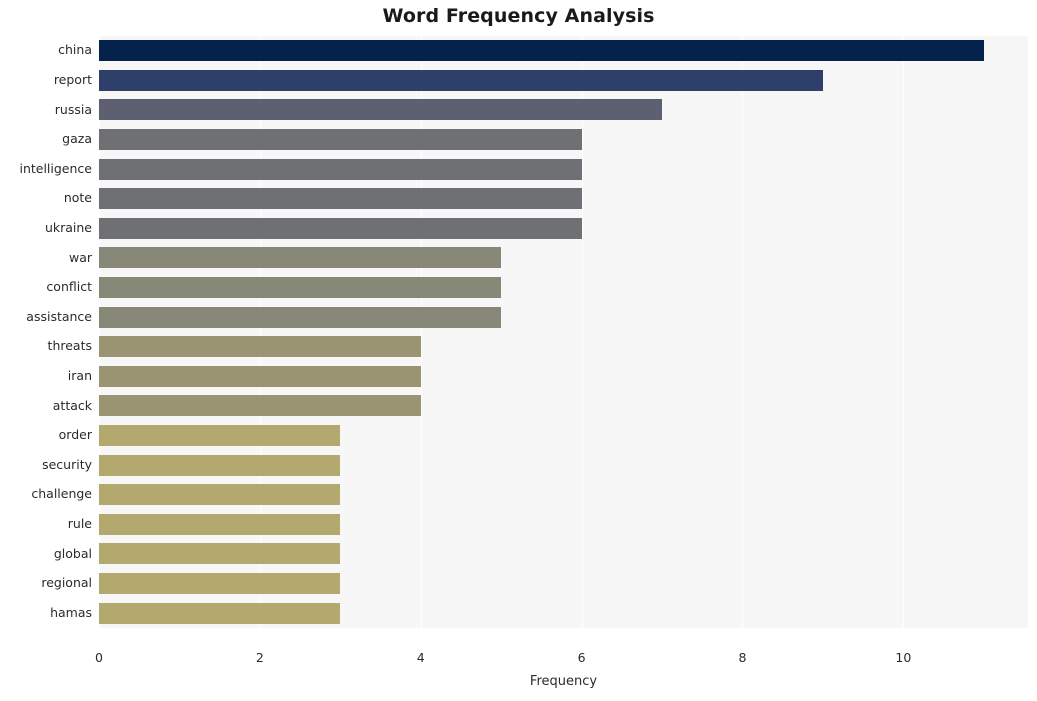 The width and height of the screenshot is (1037, 701). Describe the element at coordinates (340, 169) in the screenshot. I see `bar-intelligence` at that location.